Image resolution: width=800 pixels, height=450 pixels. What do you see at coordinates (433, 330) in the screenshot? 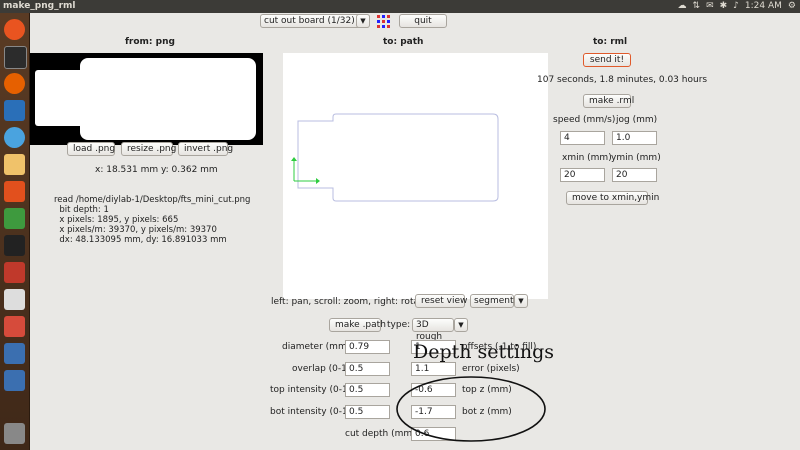
I see `type-select: 3D rough` at bounding box center [433, 330].